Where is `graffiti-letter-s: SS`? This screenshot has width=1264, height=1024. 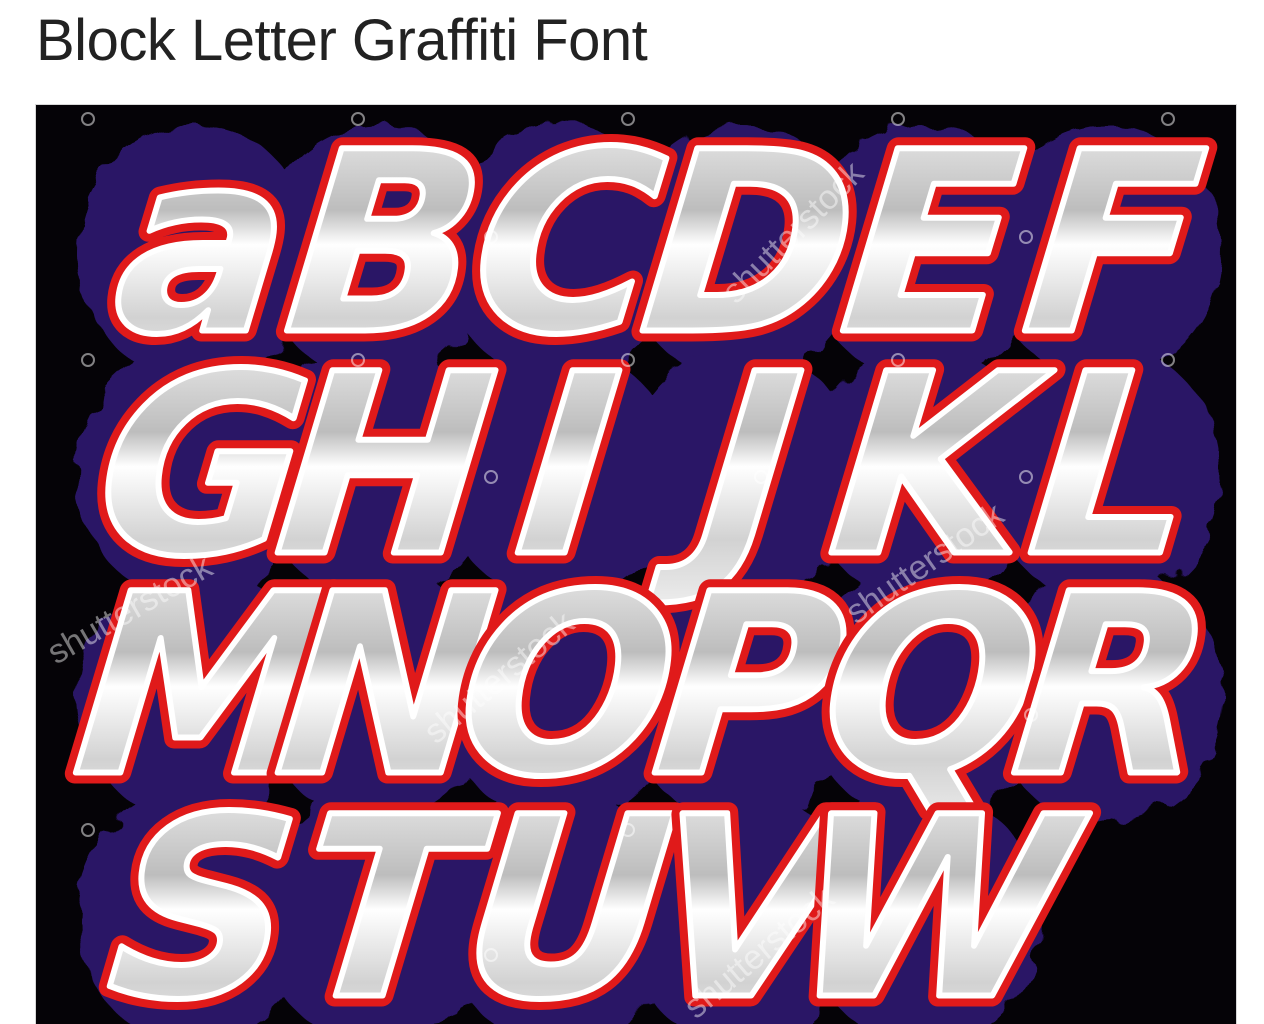 graffiti-letter-s: SS is located at coordinates (204, 888).